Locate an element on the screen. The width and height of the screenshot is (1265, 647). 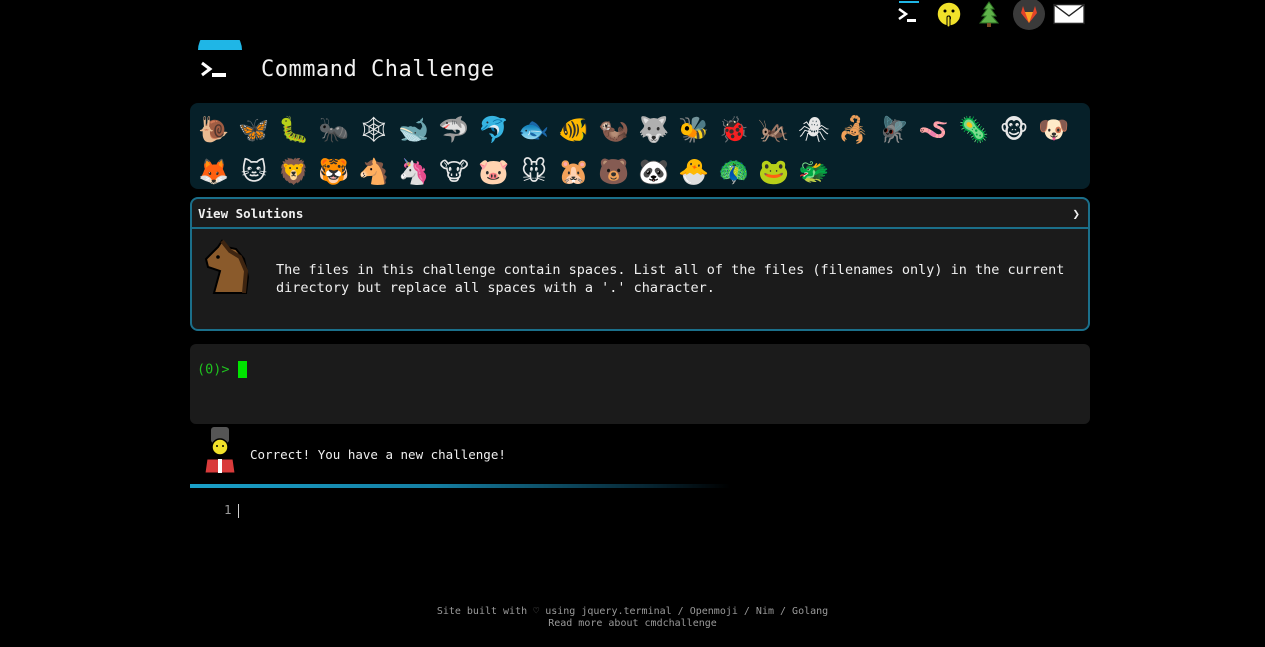
animal-icon: 🕸 is located at coordinates (374, 129).